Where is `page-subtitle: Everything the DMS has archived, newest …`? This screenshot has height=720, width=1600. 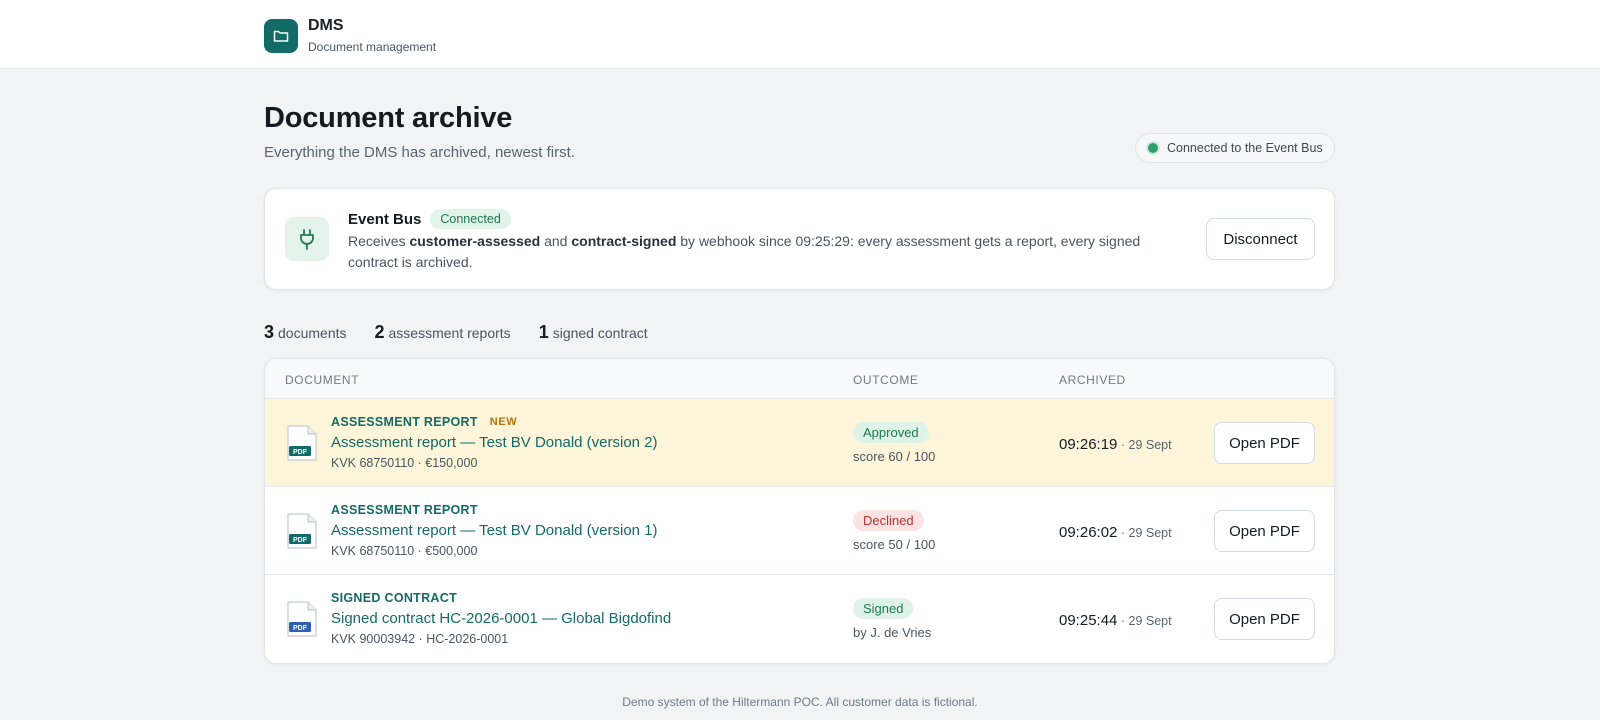 page-subtitle: Everything the DMS has archived, newest … is located at coordinates (419, 152).